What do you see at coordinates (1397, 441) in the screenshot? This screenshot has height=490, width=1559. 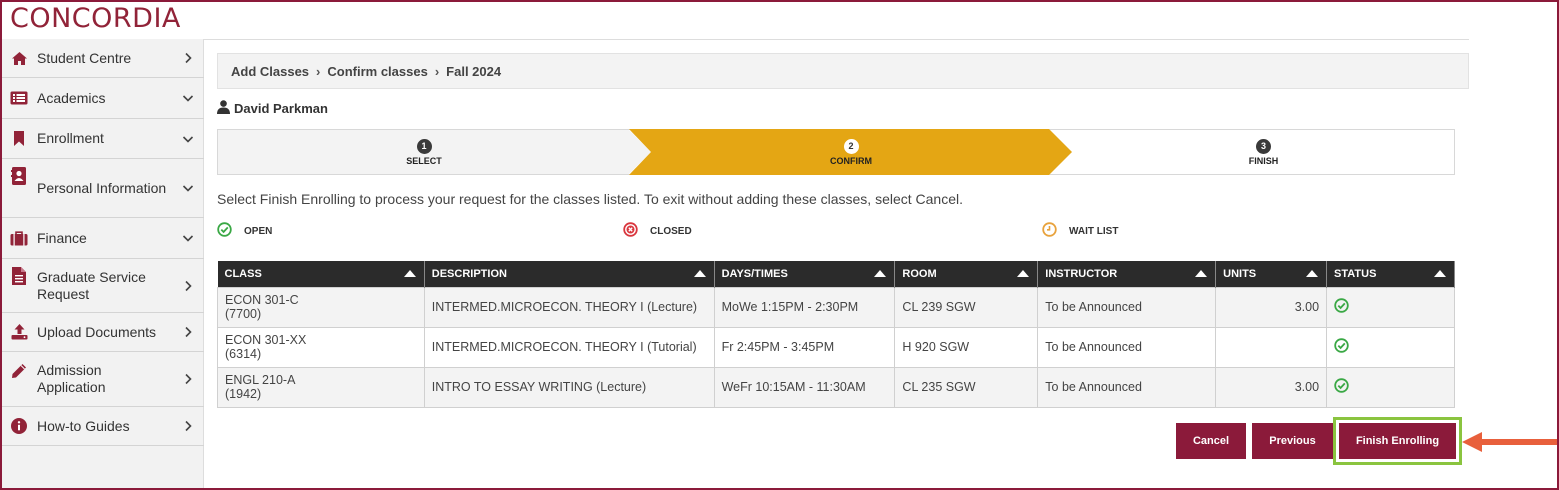 I see `finish-enrolling-button: Finish Enrolling` at bounding box center [1397, 441].